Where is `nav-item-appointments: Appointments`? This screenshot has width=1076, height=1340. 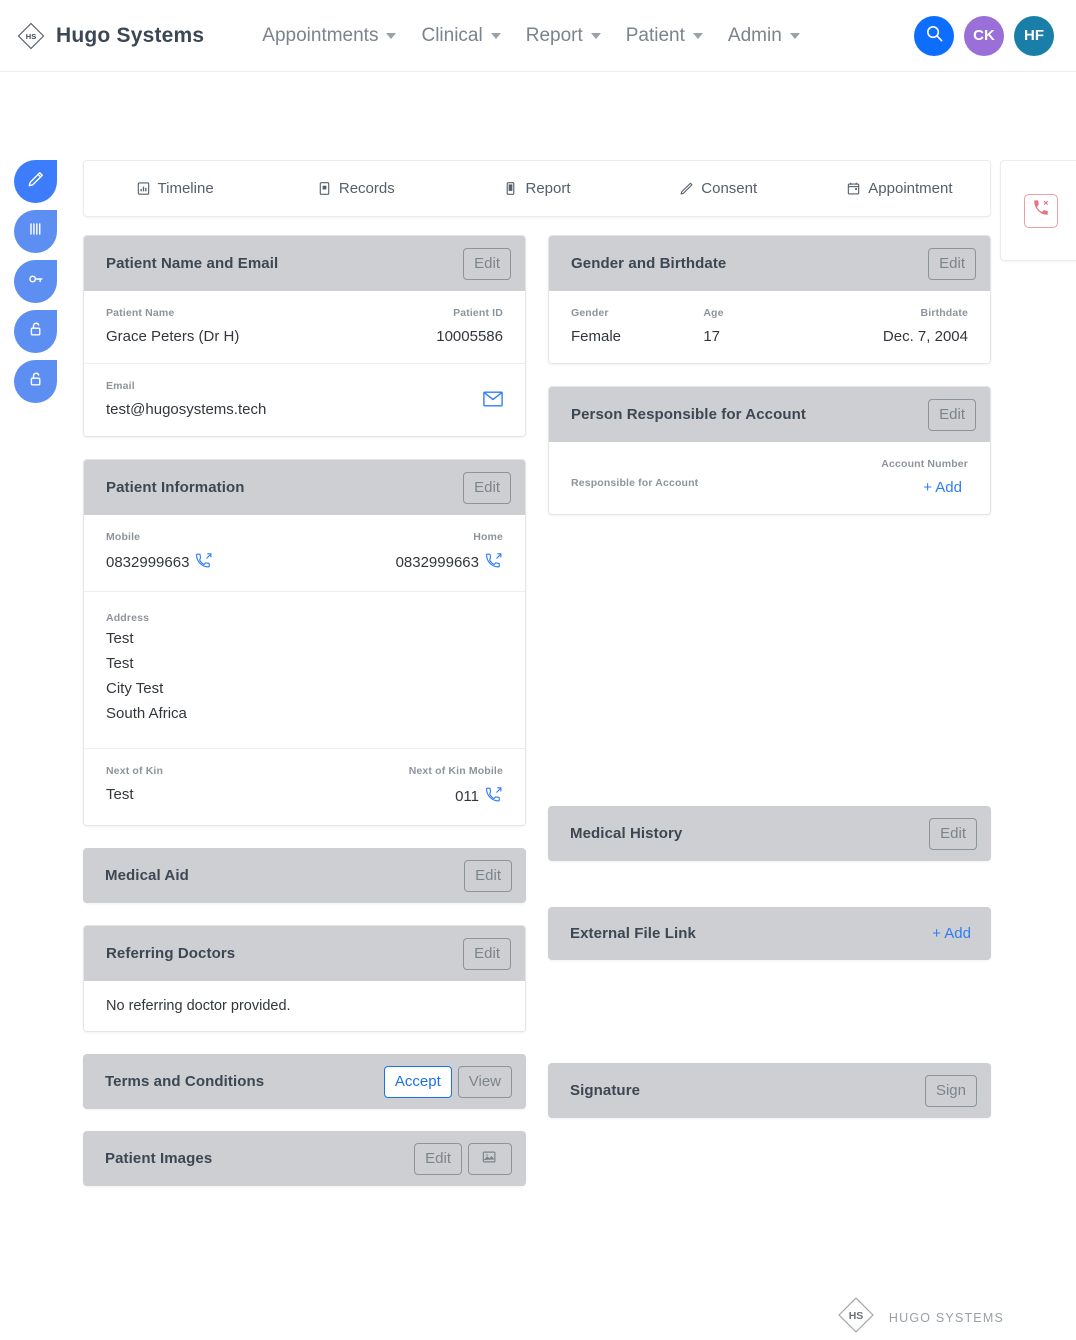
nav-item-appointments: Appointments is located at coordinates (329, 36).